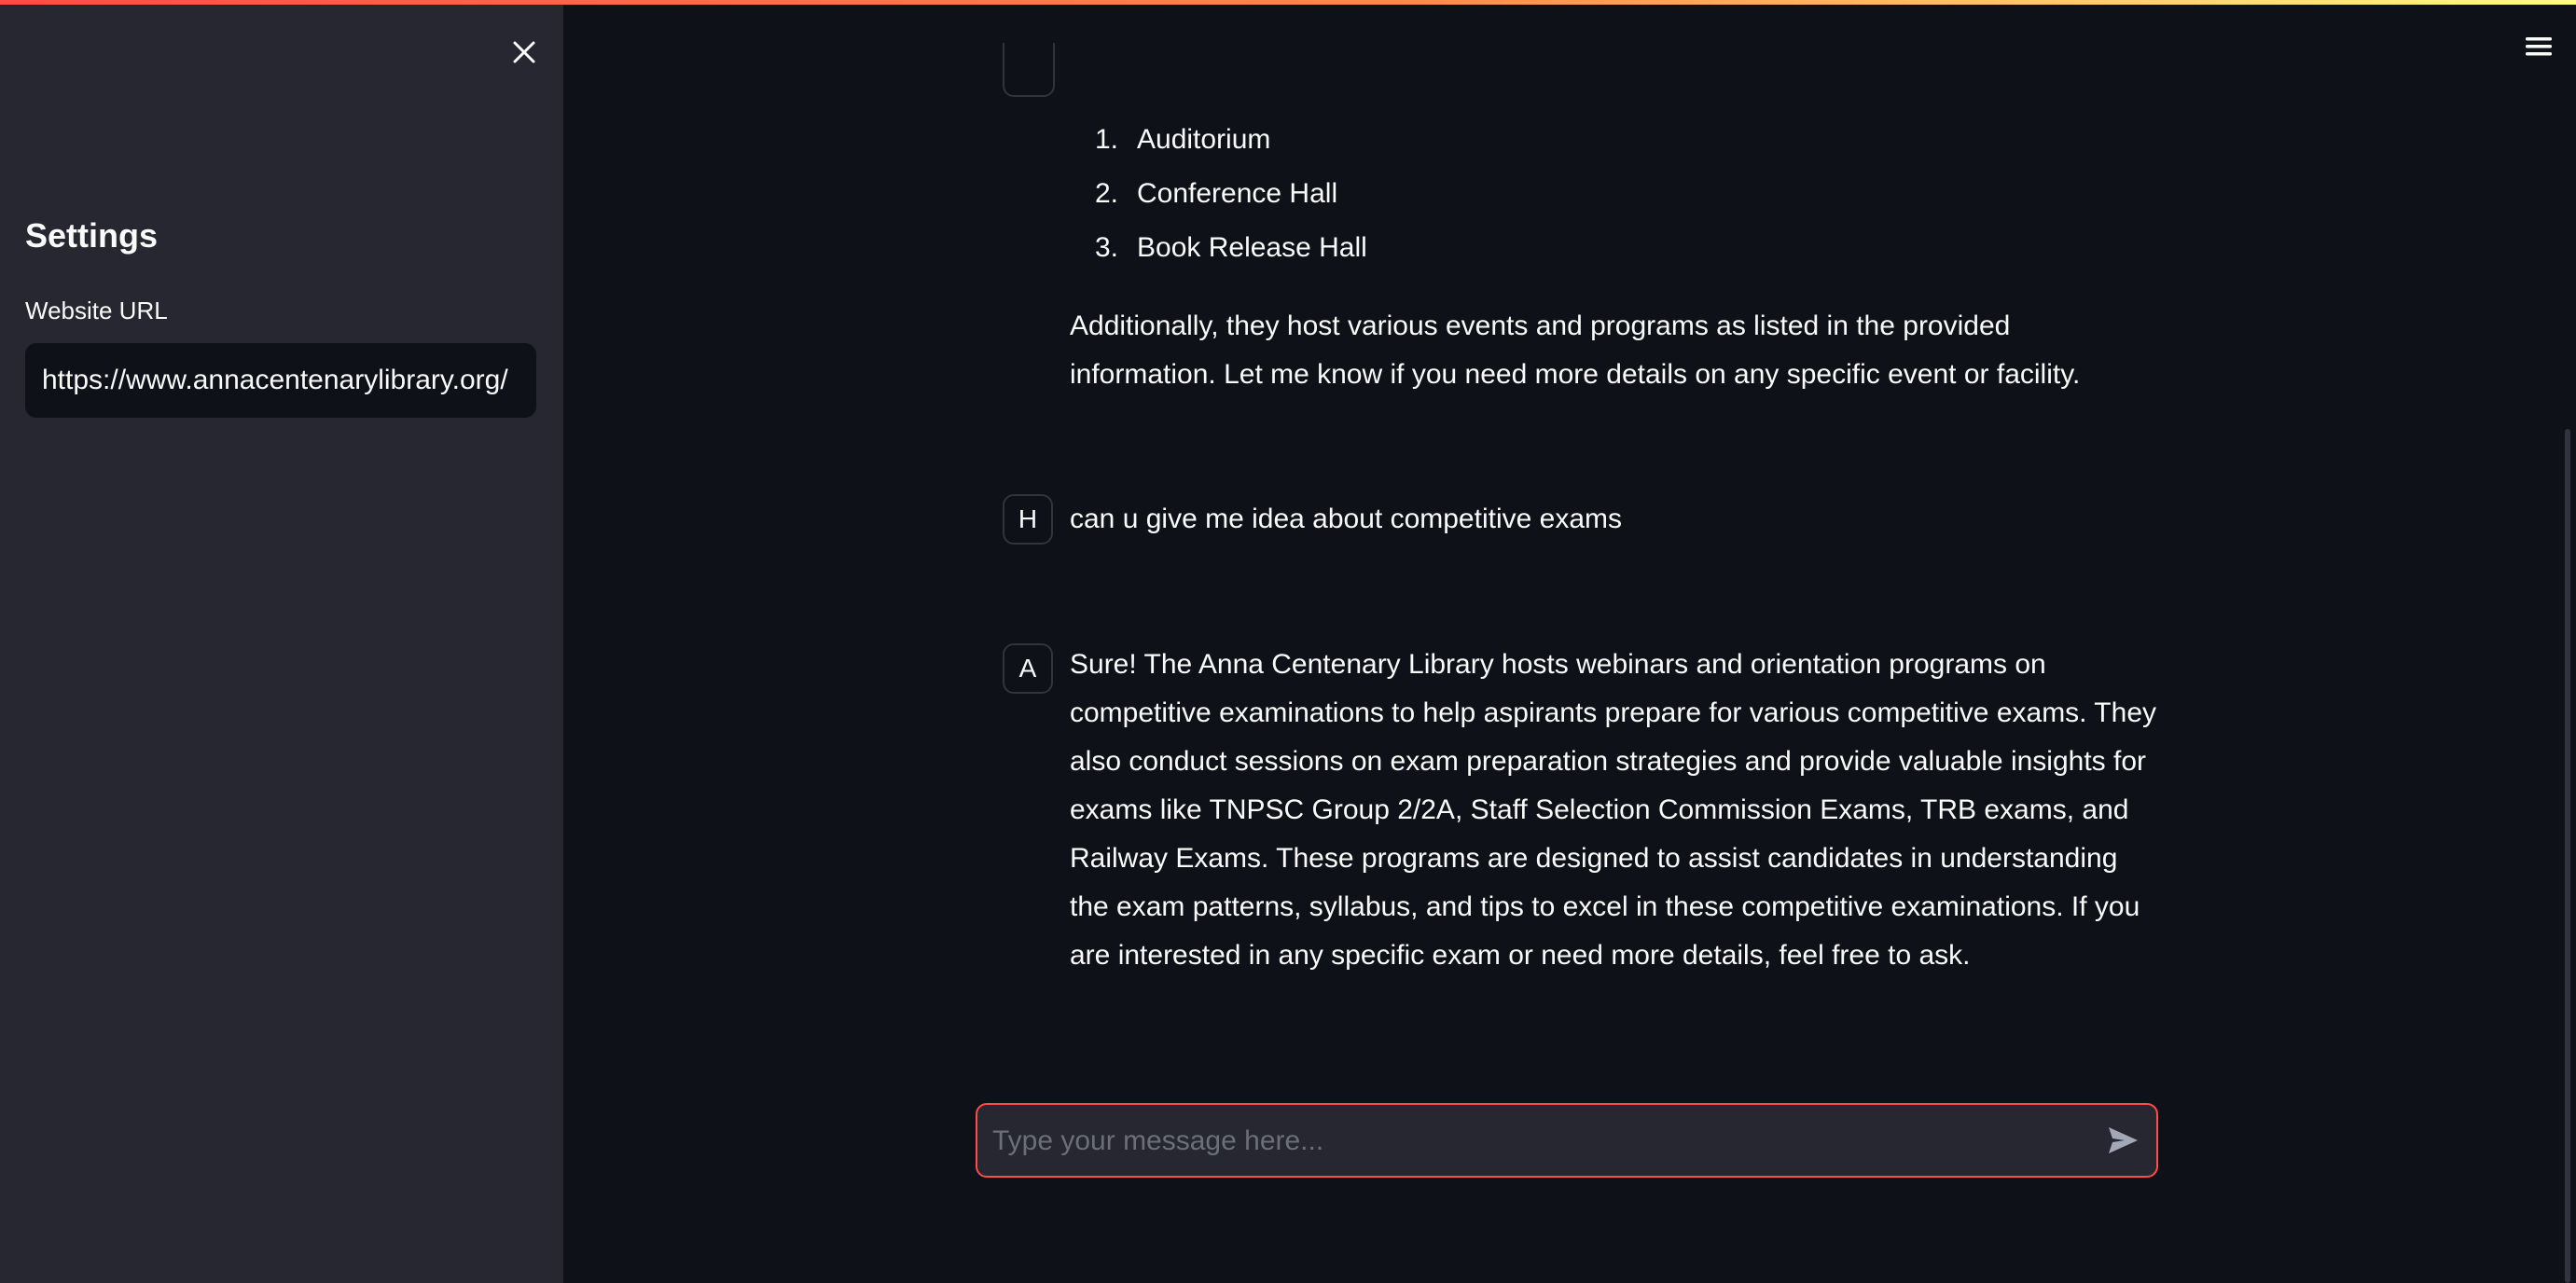 The image size is (2576, 1283). Describe the element at coordinates (1028, 668) in the screenshot. I see `assistant-avatar: A` at that location.